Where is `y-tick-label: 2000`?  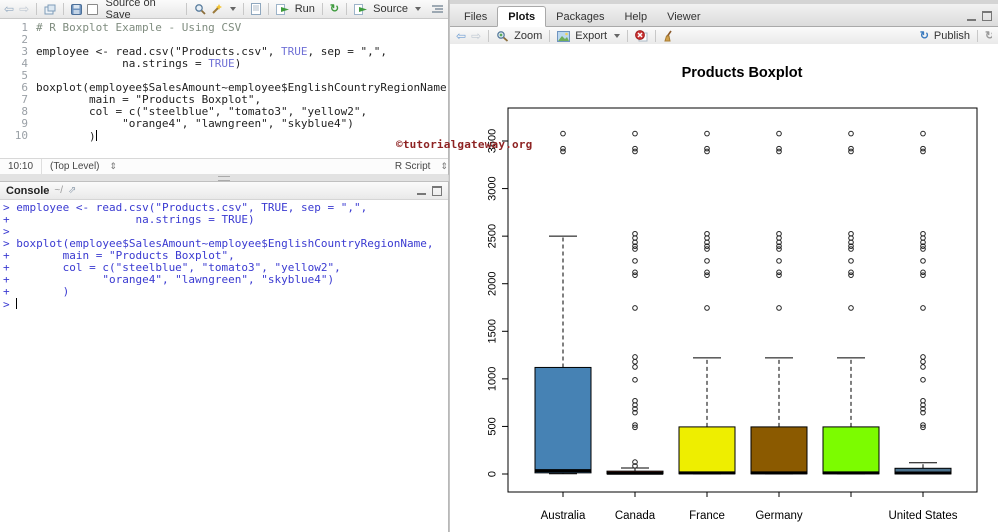 y-tick-label: 2000 is located at coordinates (493, 283).